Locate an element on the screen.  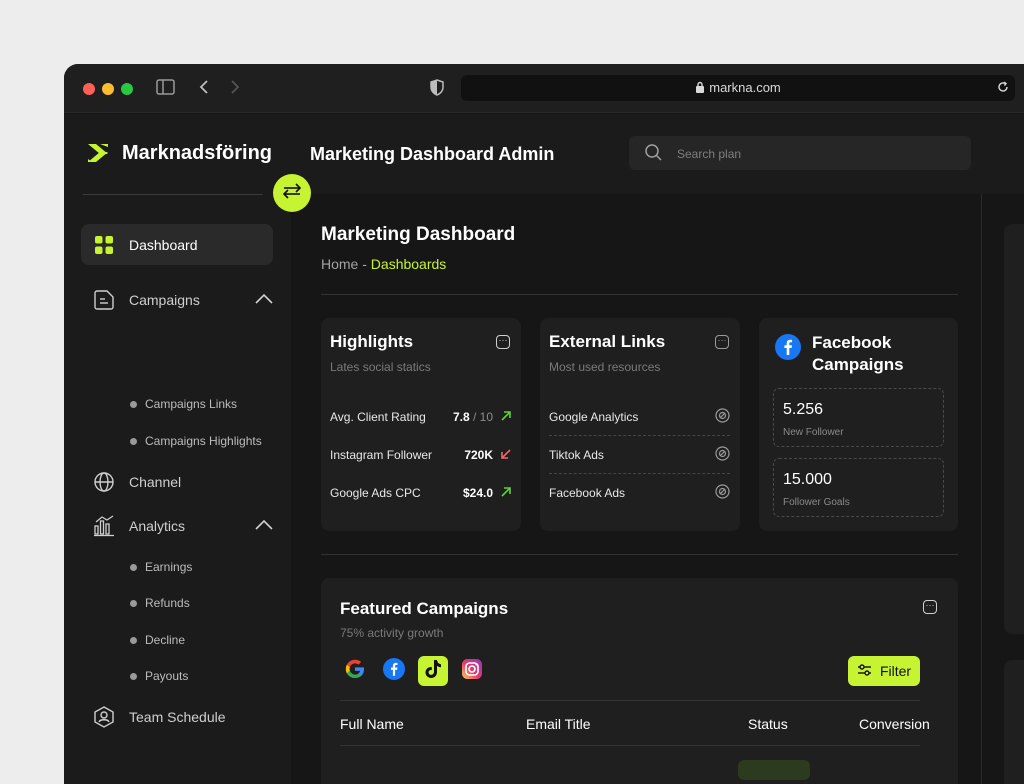
link-row: Facebook Ads is located at coordinates (639, 493).